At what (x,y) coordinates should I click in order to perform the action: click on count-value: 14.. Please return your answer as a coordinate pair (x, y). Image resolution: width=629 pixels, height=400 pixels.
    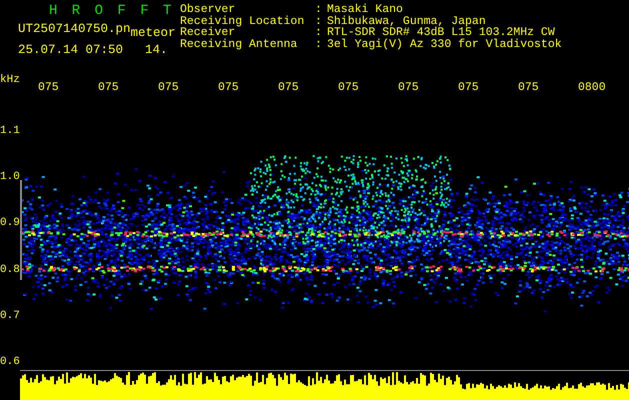
    Looking at the image, I should click on (156, 50).